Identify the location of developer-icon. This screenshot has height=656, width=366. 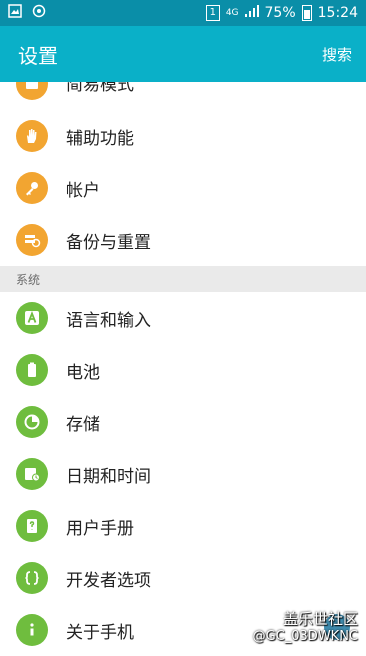
(32, 578).